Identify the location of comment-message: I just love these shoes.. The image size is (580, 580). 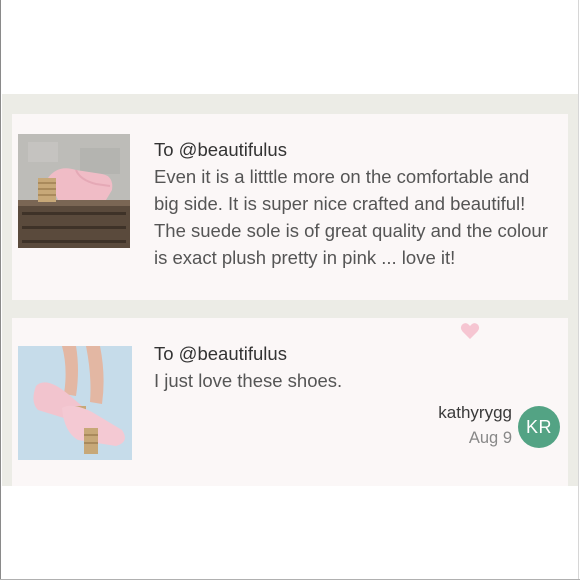
(248, 380).